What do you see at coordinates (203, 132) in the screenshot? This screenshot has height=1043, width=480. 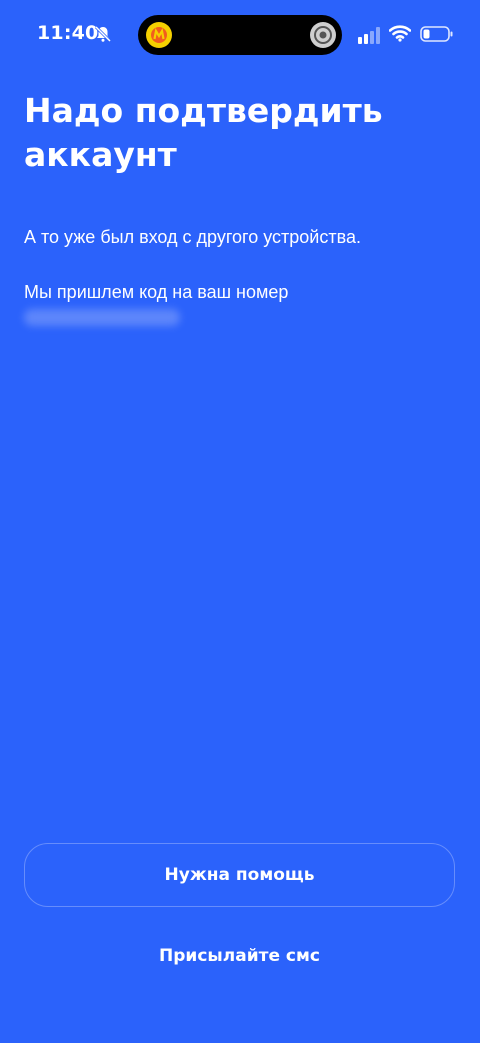 I see `page-title: Надо подтвердить аккаунт` at bounding box center [203, 132].